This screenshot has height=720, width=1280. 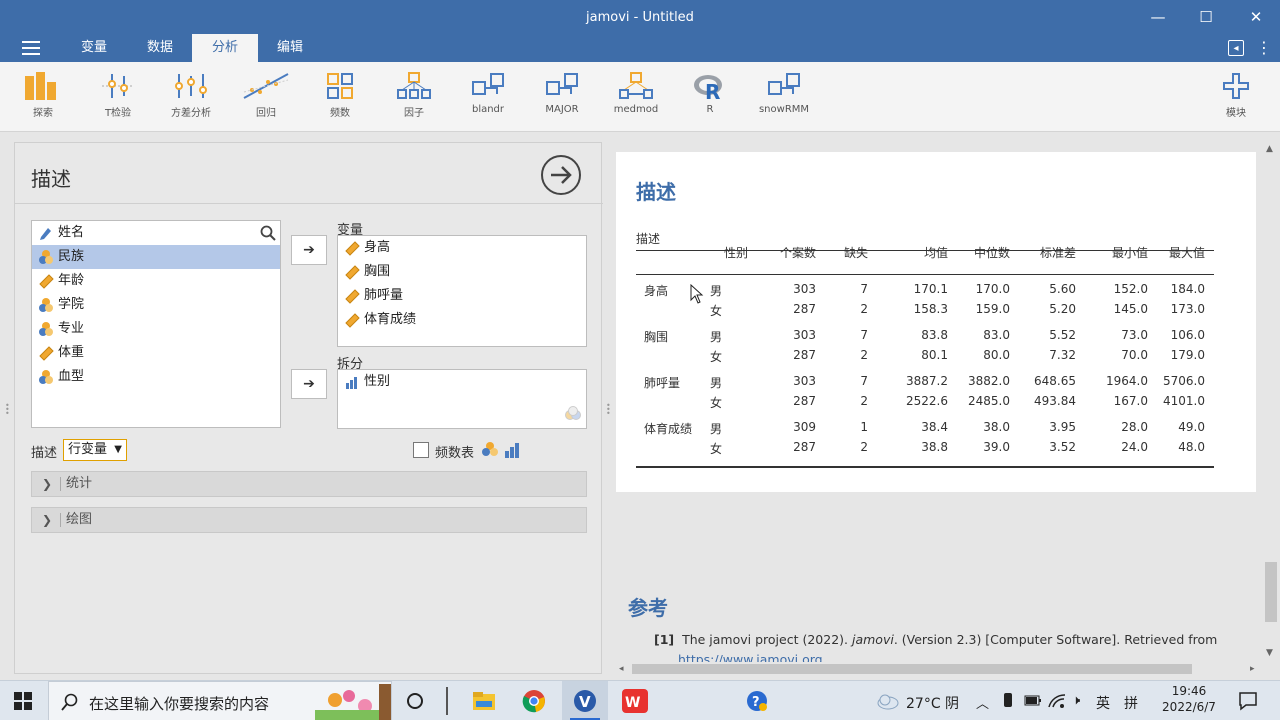 I want to click on tool-ttests: T检验, so click(x=118, y=95).